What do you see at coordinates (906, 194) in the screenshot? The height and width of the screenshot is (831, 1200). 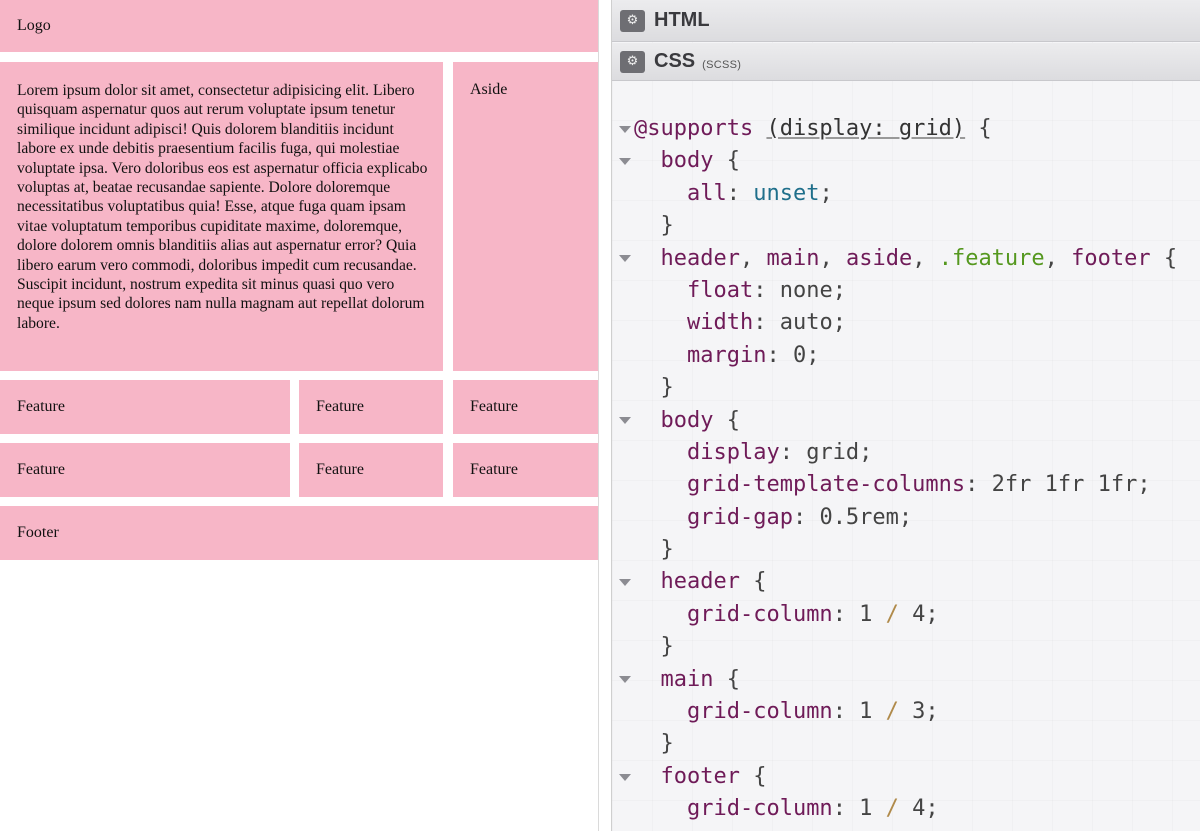 I see `code-line: all: unset;` at bounding box center [906, 194].